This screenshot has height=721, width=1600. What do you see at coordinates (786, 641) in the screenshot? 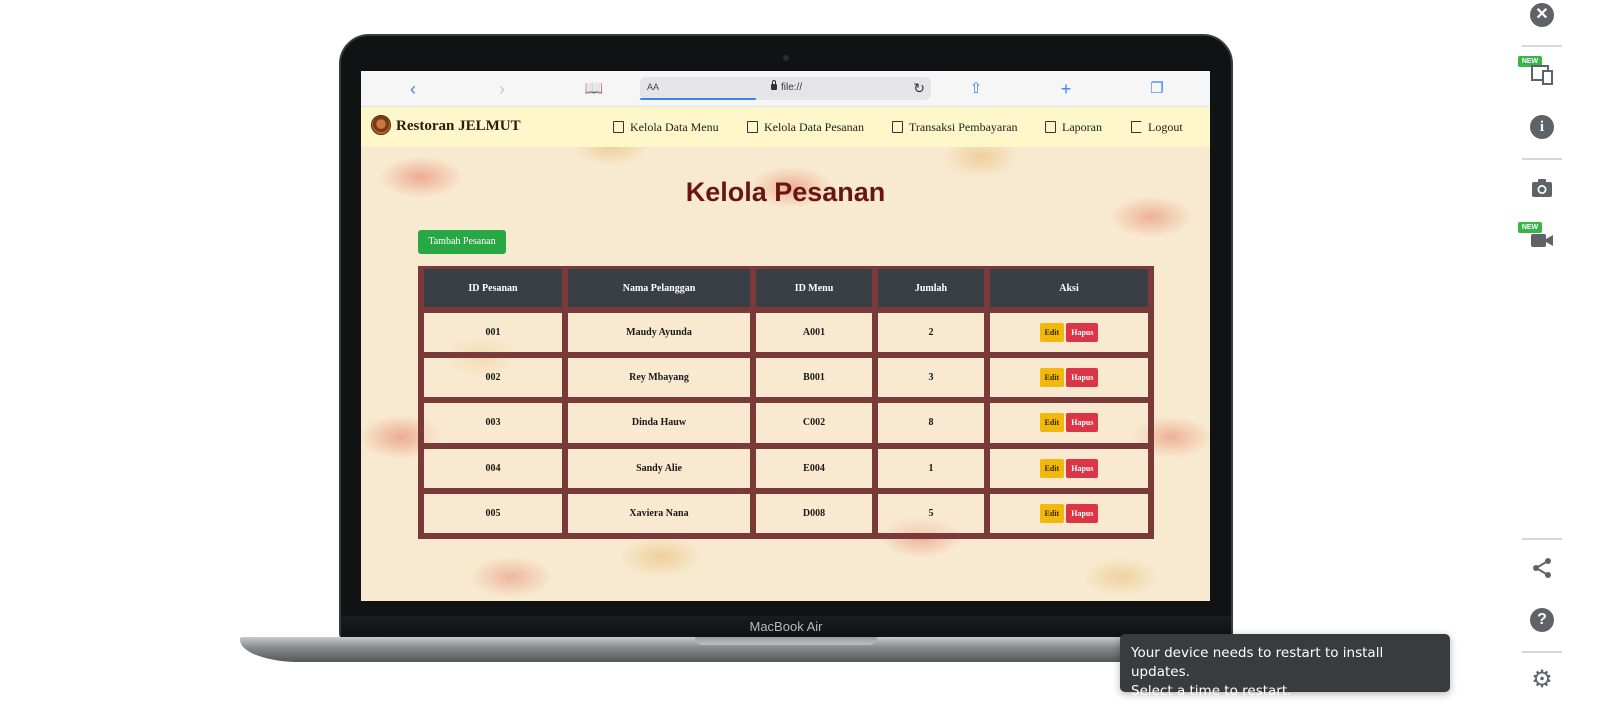
I see `laptop-notch` at bounding box center [786, 641].